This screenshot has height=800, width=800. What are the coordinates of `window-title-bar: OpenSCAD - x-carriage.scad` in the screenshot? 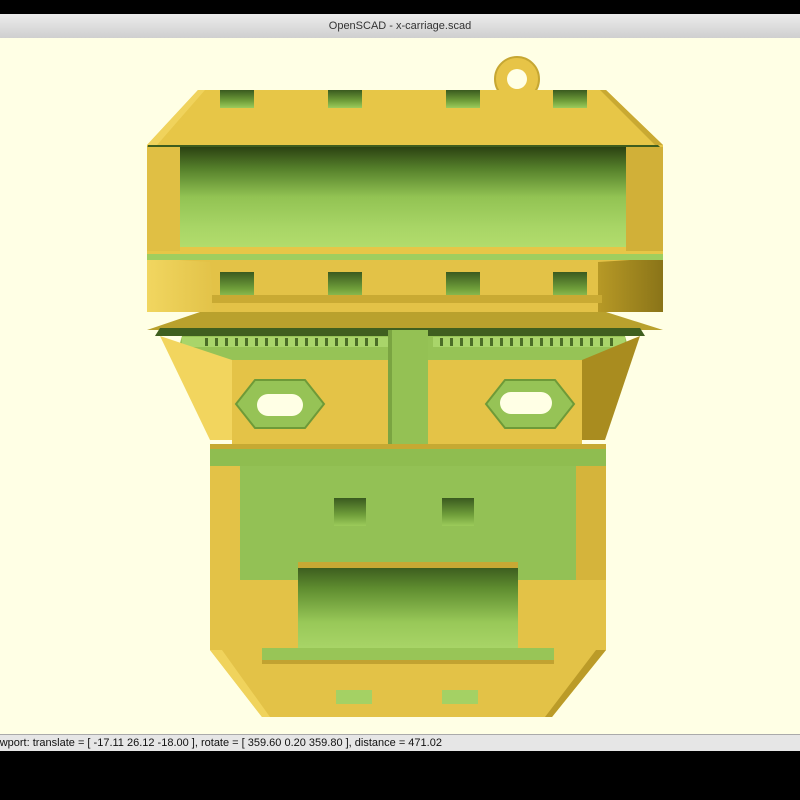 It's located at (400, 26).